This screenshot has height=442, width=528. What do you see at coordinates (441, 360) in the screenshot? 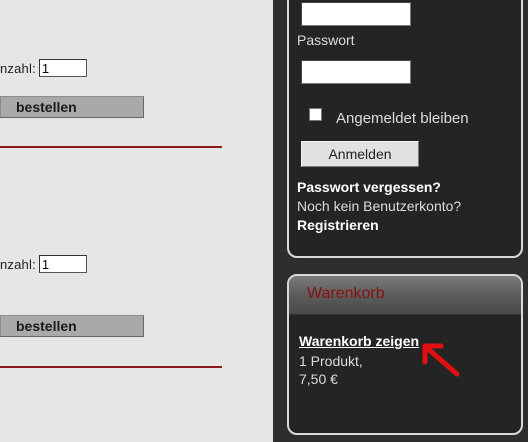
I see `red-arrow-icon` at bounding box center [441, 360].